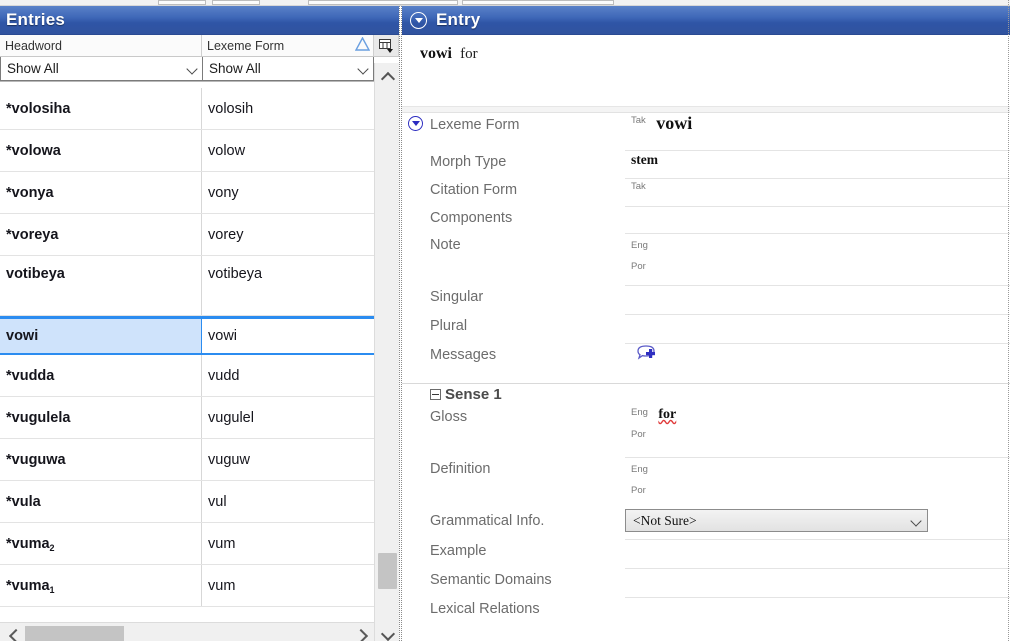  Describe the element at coordinates (101, 234) in the screenshot. I see `row-headword: *voreya` at that location.